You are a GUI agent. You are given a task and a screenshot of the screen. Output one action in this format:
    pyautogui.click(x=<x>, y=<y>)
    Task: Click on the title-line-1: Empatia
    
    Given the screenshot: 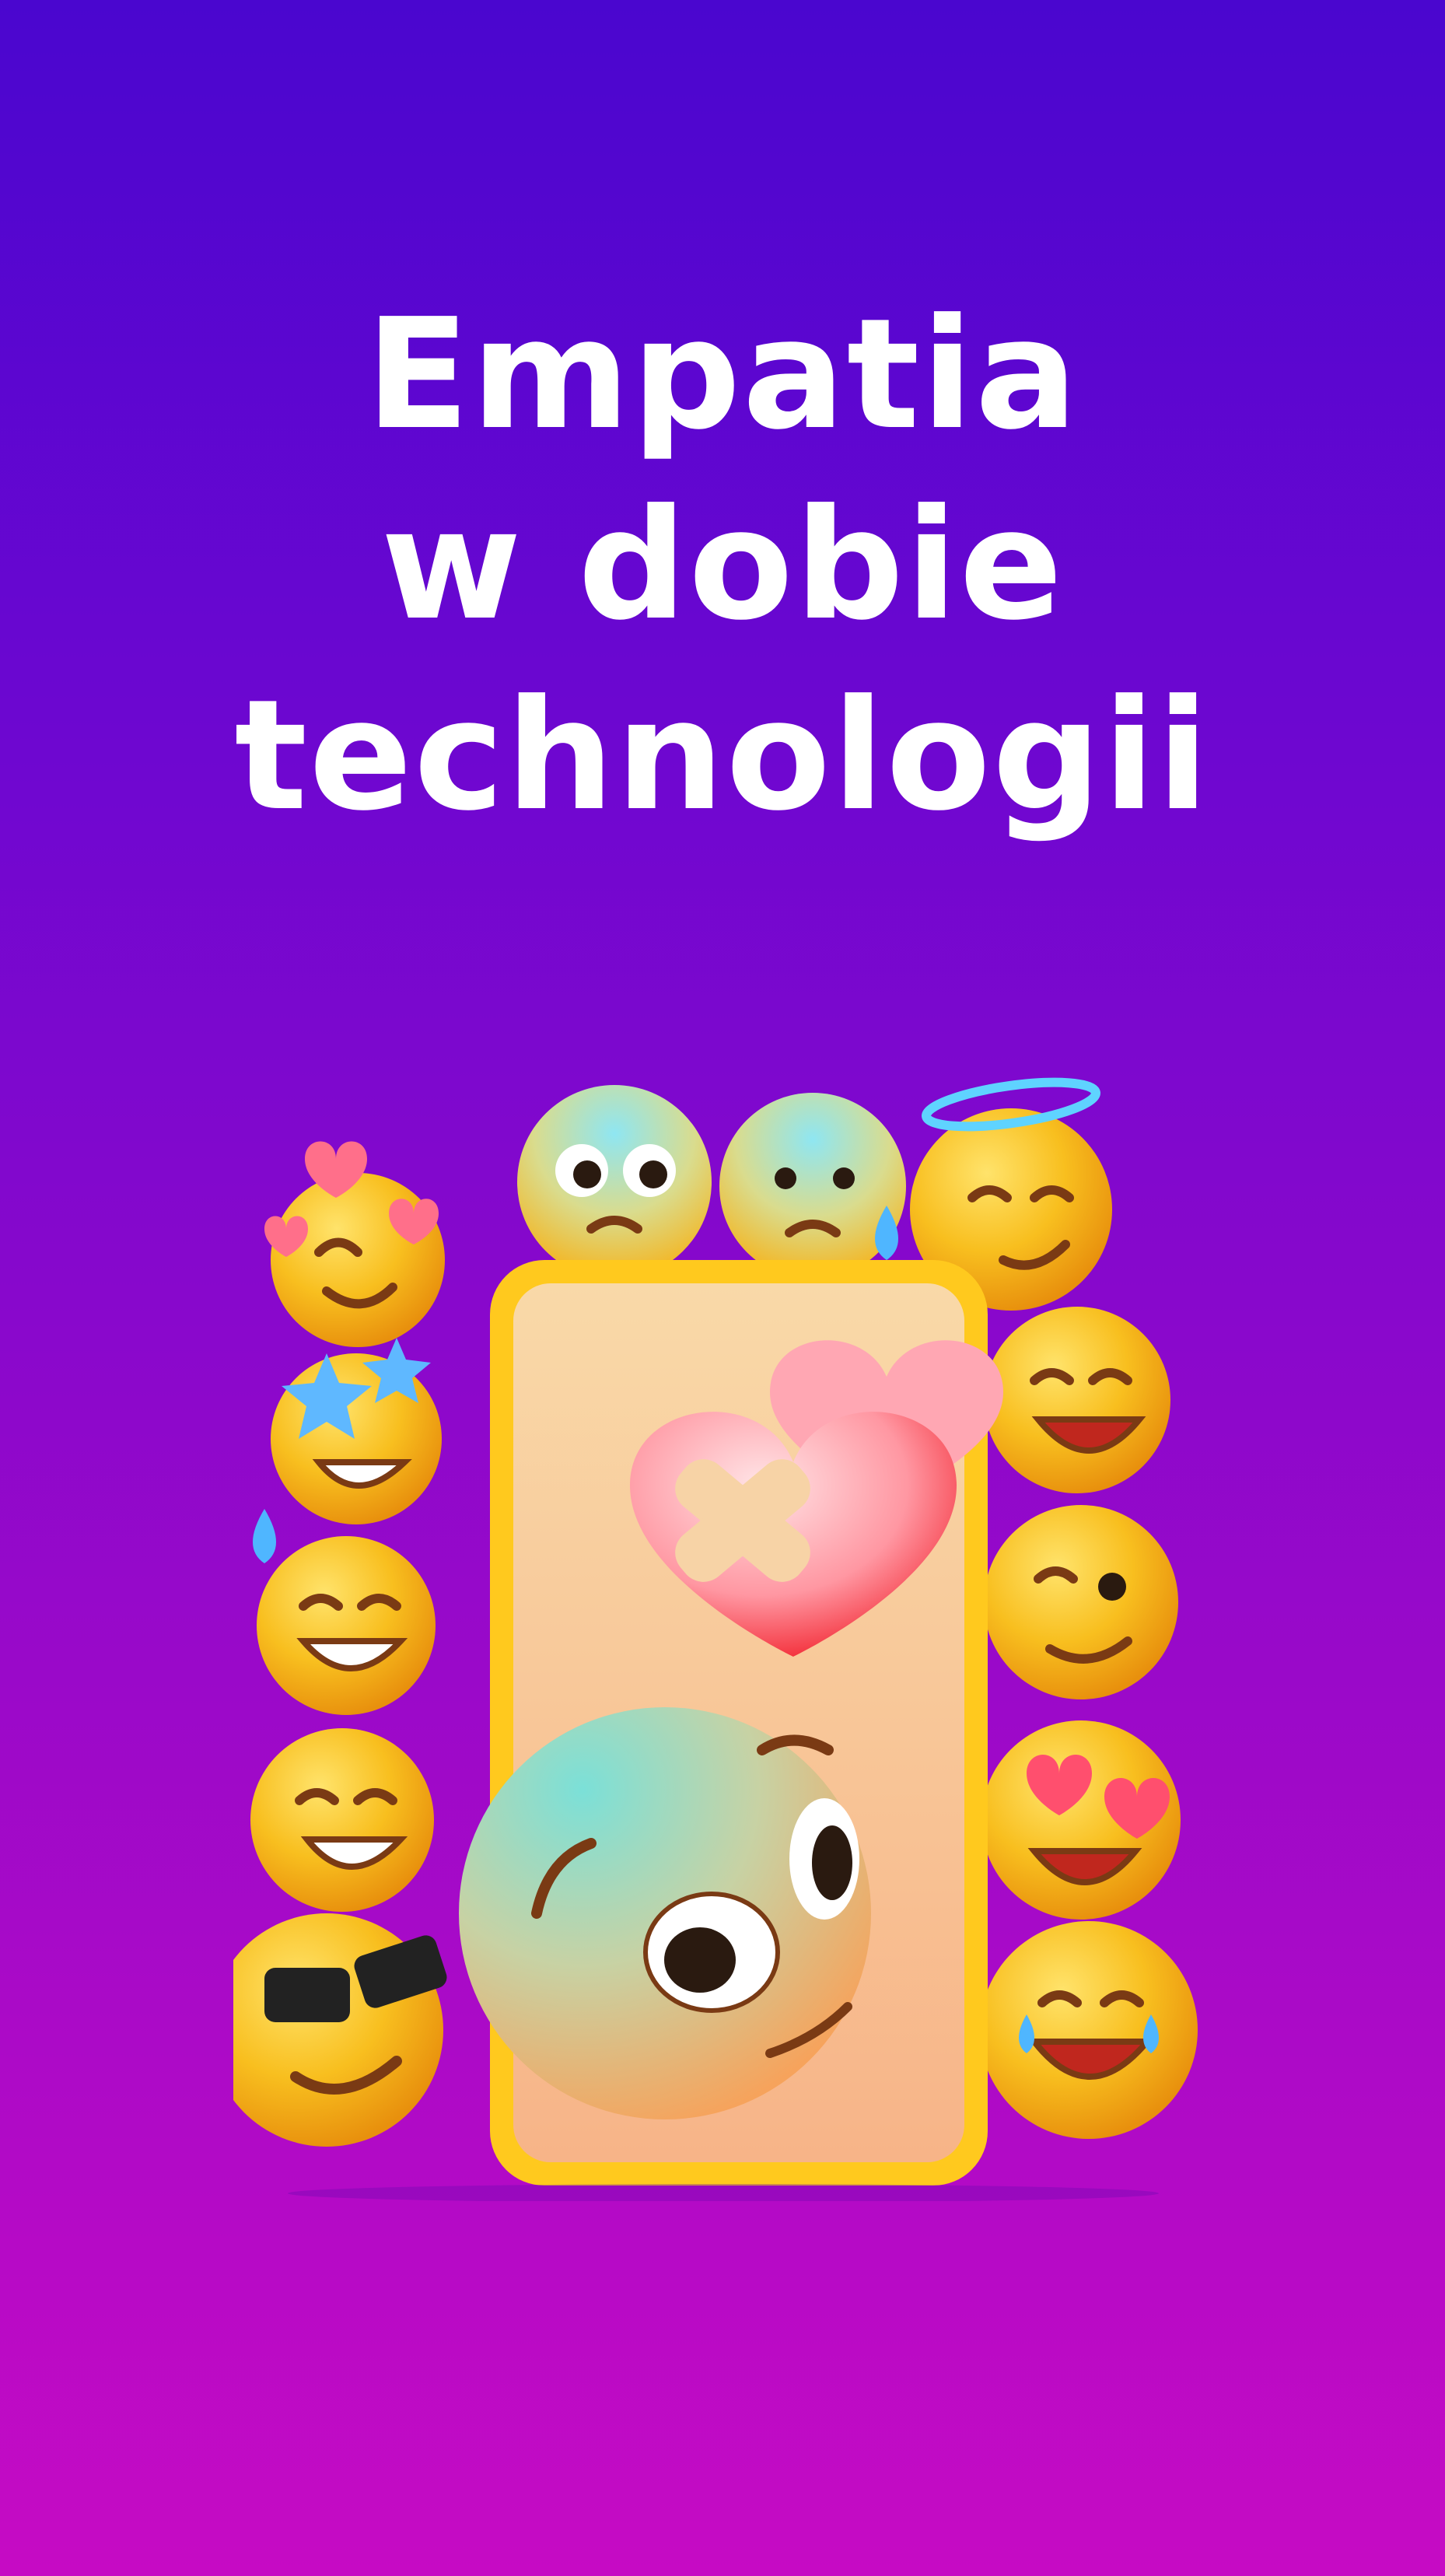 What is the action you would take?
    pyautogui.click(x=722, y=375)
    